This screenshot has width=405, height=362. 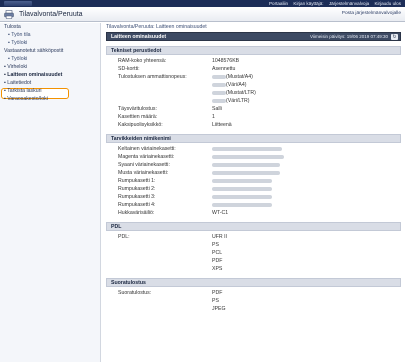 I want to click on section-title: Suoratulostus, so click(x=253, y=282).